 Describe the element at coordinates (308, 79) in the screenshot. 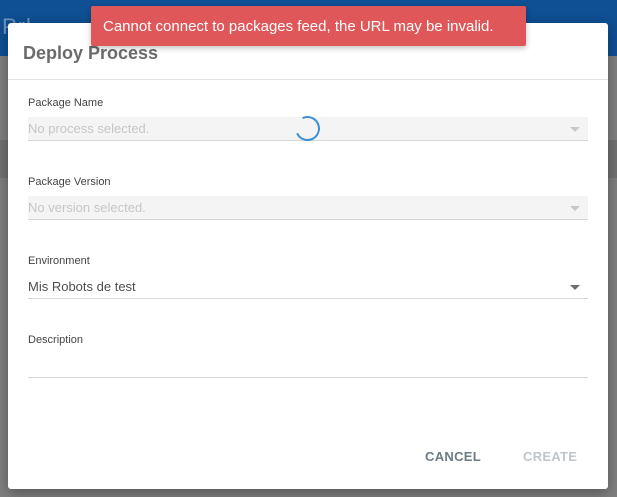

I see `dialog-divider` at that location.